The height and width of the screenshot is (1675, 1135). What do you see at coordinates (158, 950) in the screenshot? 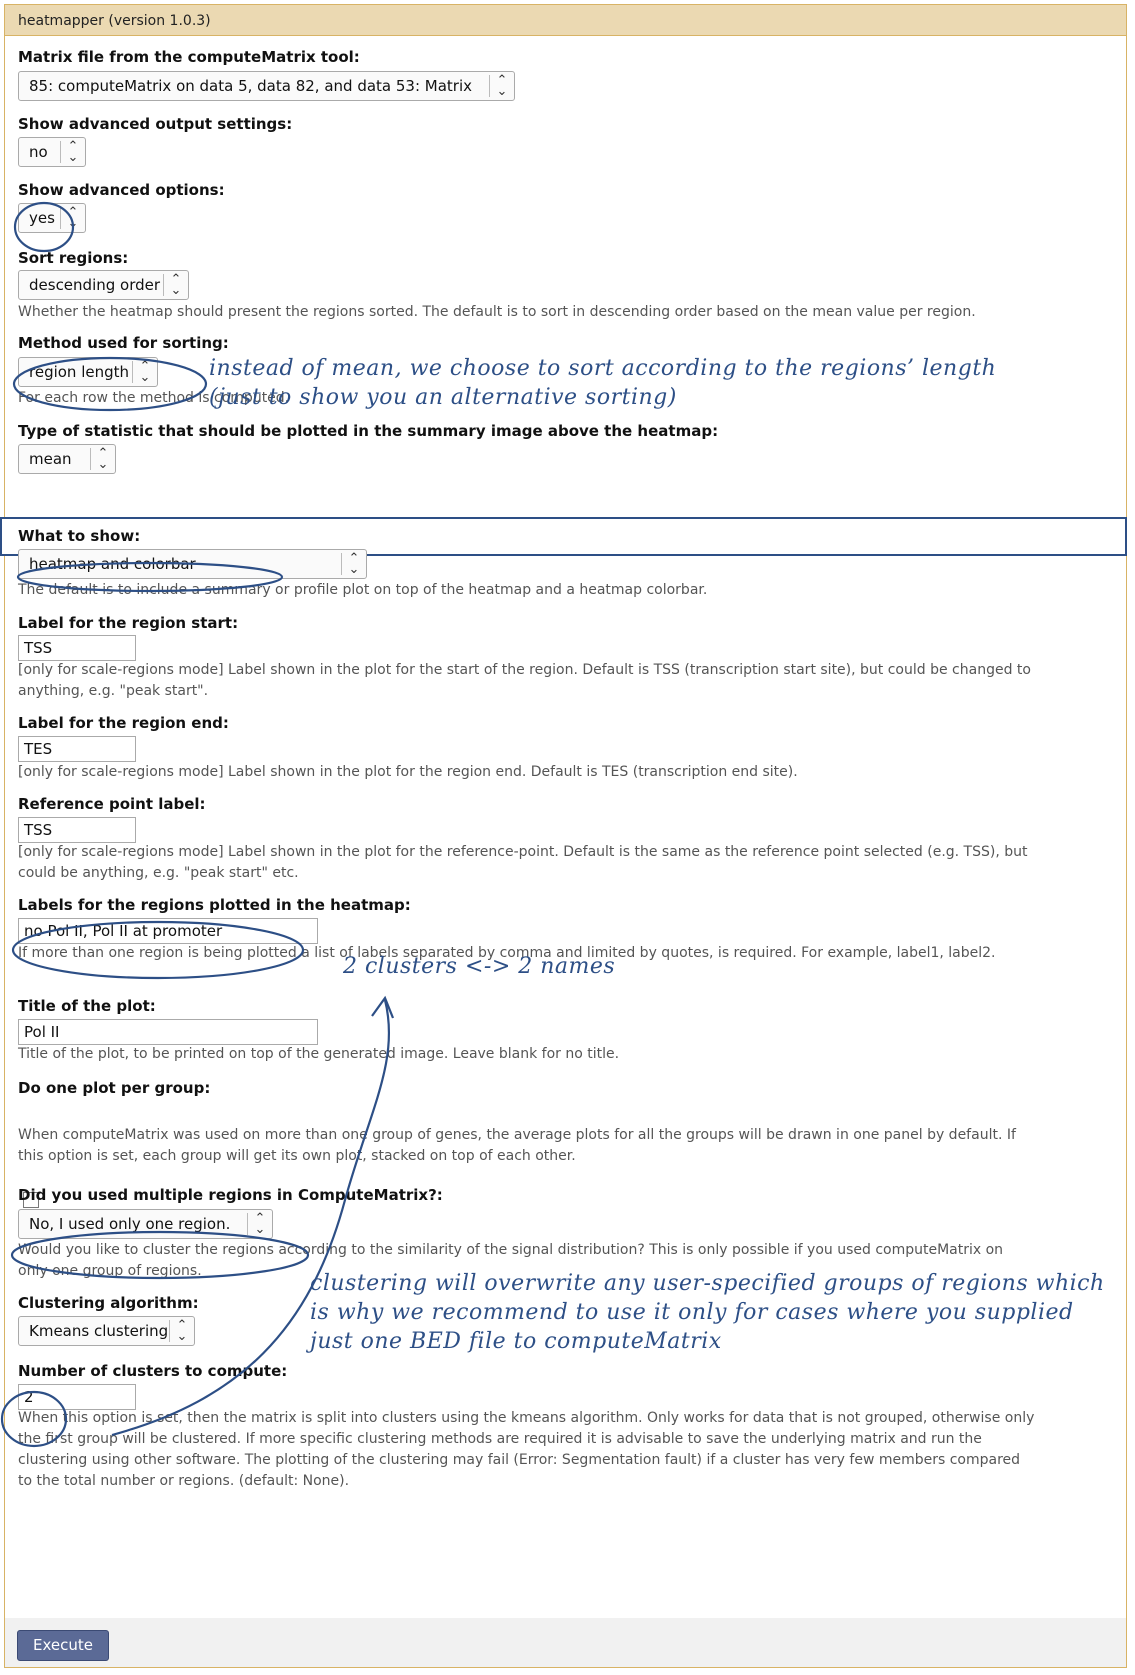
I see `annotation-circle-region-labels` at bounding box center [158, 950].